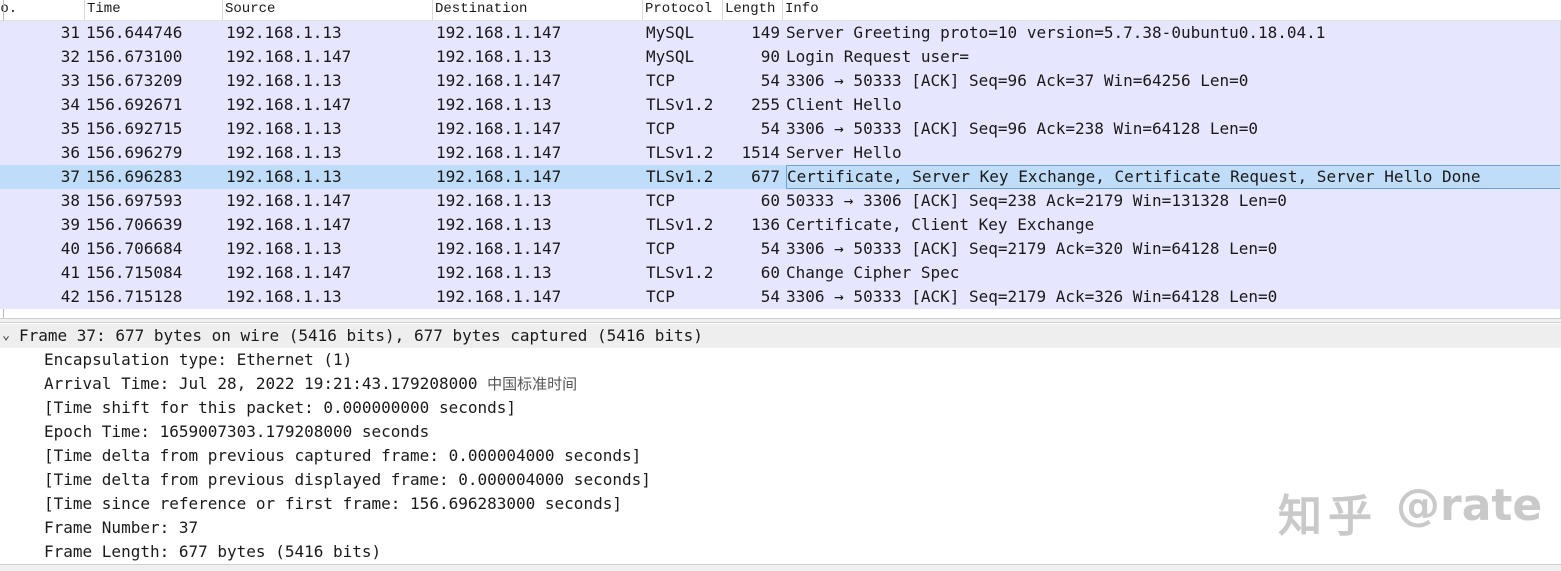  I want to click on cell-no: 34, so click(70, 104).